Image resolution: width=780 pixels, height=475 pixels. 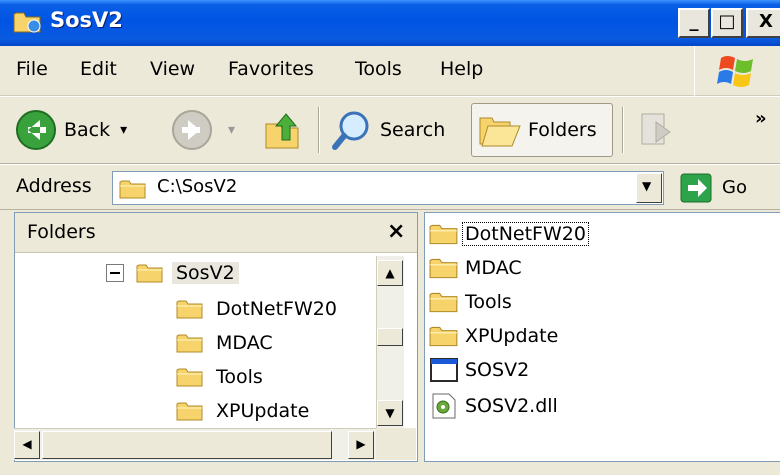 I want to click on menu-help: Help, so click(x=461, y=69).